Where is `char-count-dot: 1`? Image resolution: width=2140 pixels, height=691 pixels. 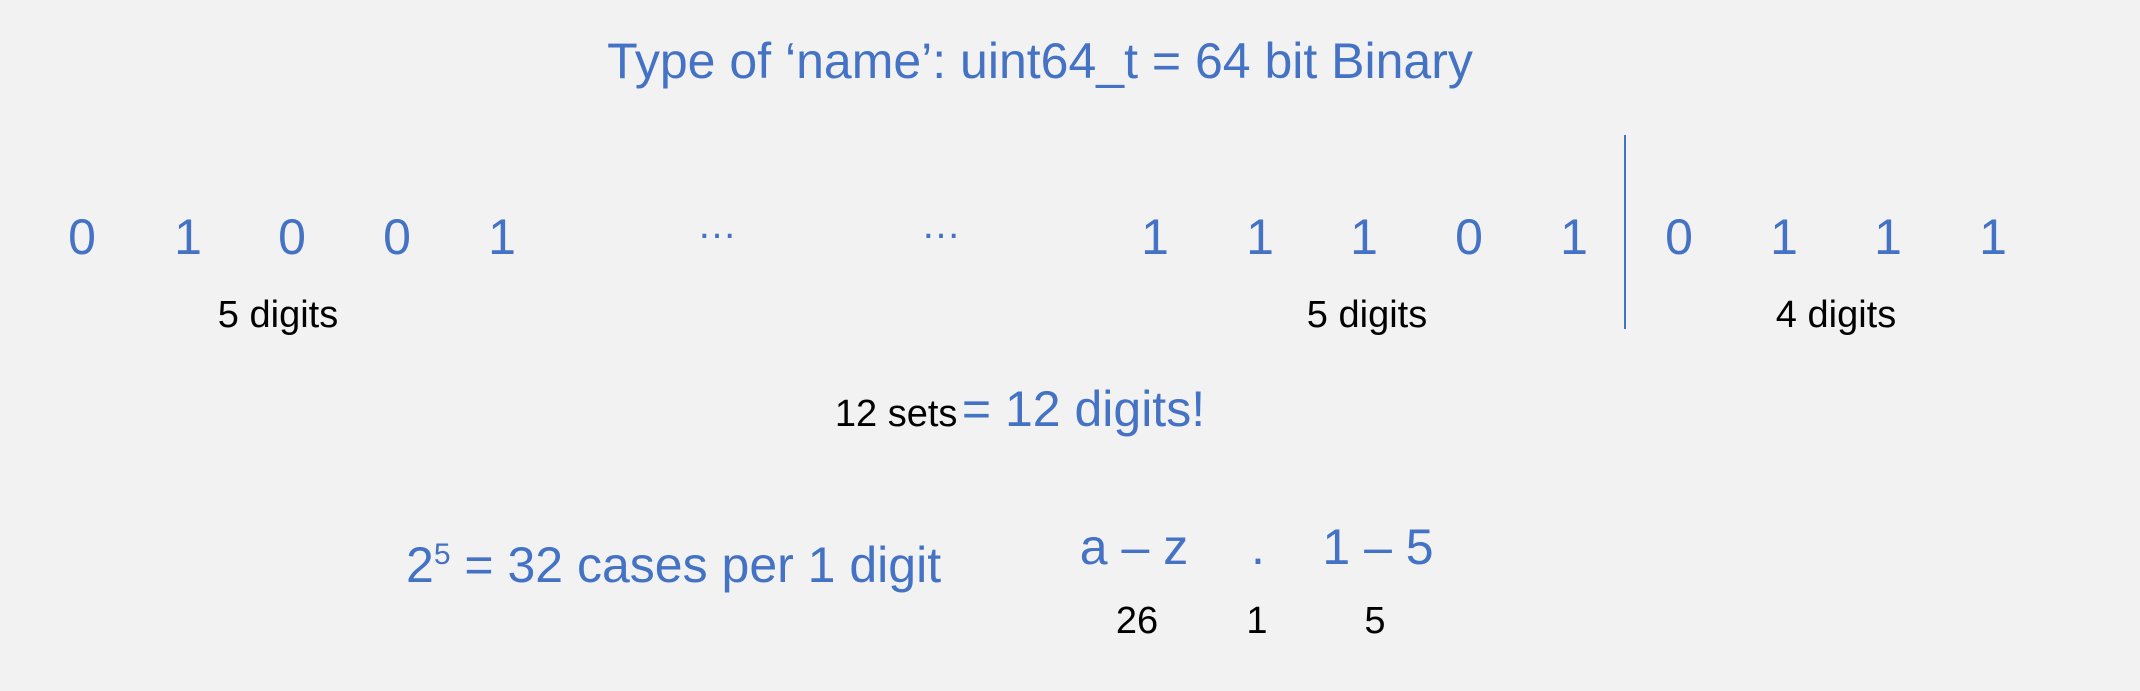 char-count-dot: 1 is located at coordinates (1257, 621).